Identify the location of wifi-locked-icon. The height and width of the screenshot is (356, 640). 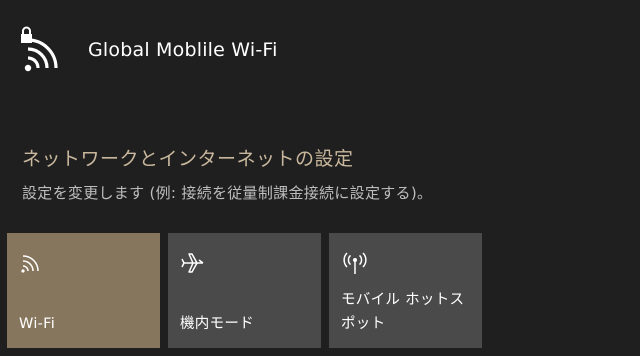
(43, 50).